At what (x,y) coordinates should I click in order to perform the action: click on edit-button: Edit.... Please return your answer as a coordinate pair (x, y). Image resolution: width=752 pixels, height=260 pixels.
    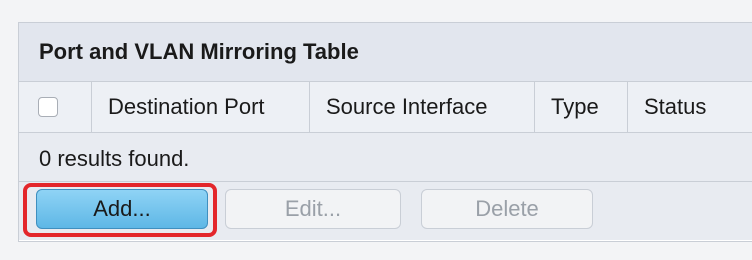
    Looking at the image, I should click on (313, 209).